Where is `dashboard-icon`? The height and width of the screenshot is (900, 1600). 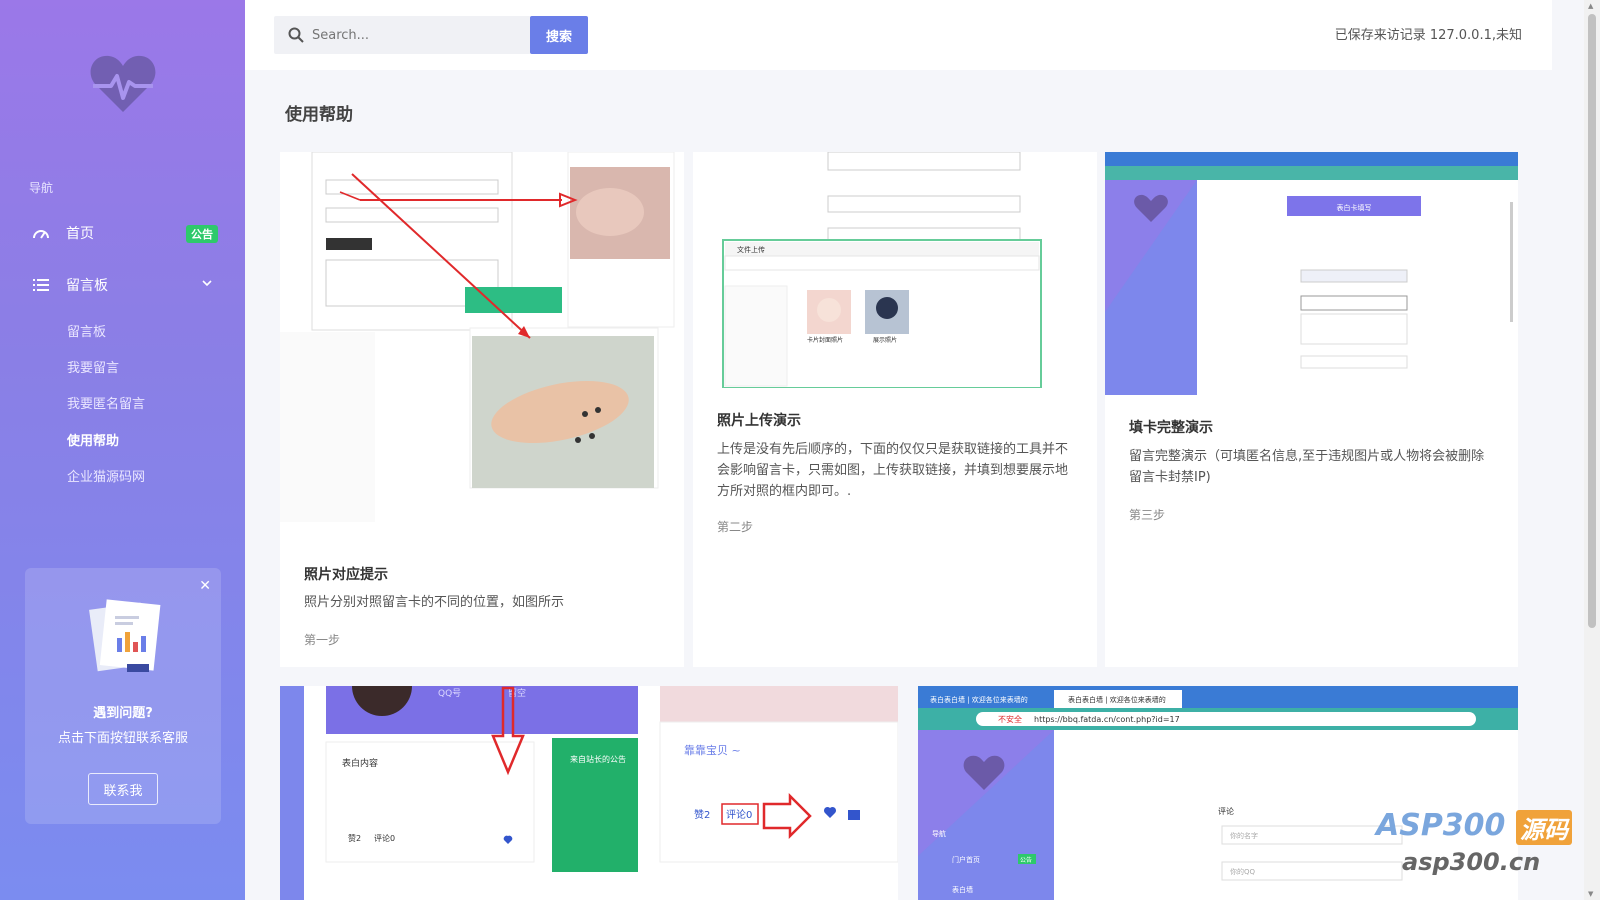 dashboard-icon is located at coordinates (41, 233).